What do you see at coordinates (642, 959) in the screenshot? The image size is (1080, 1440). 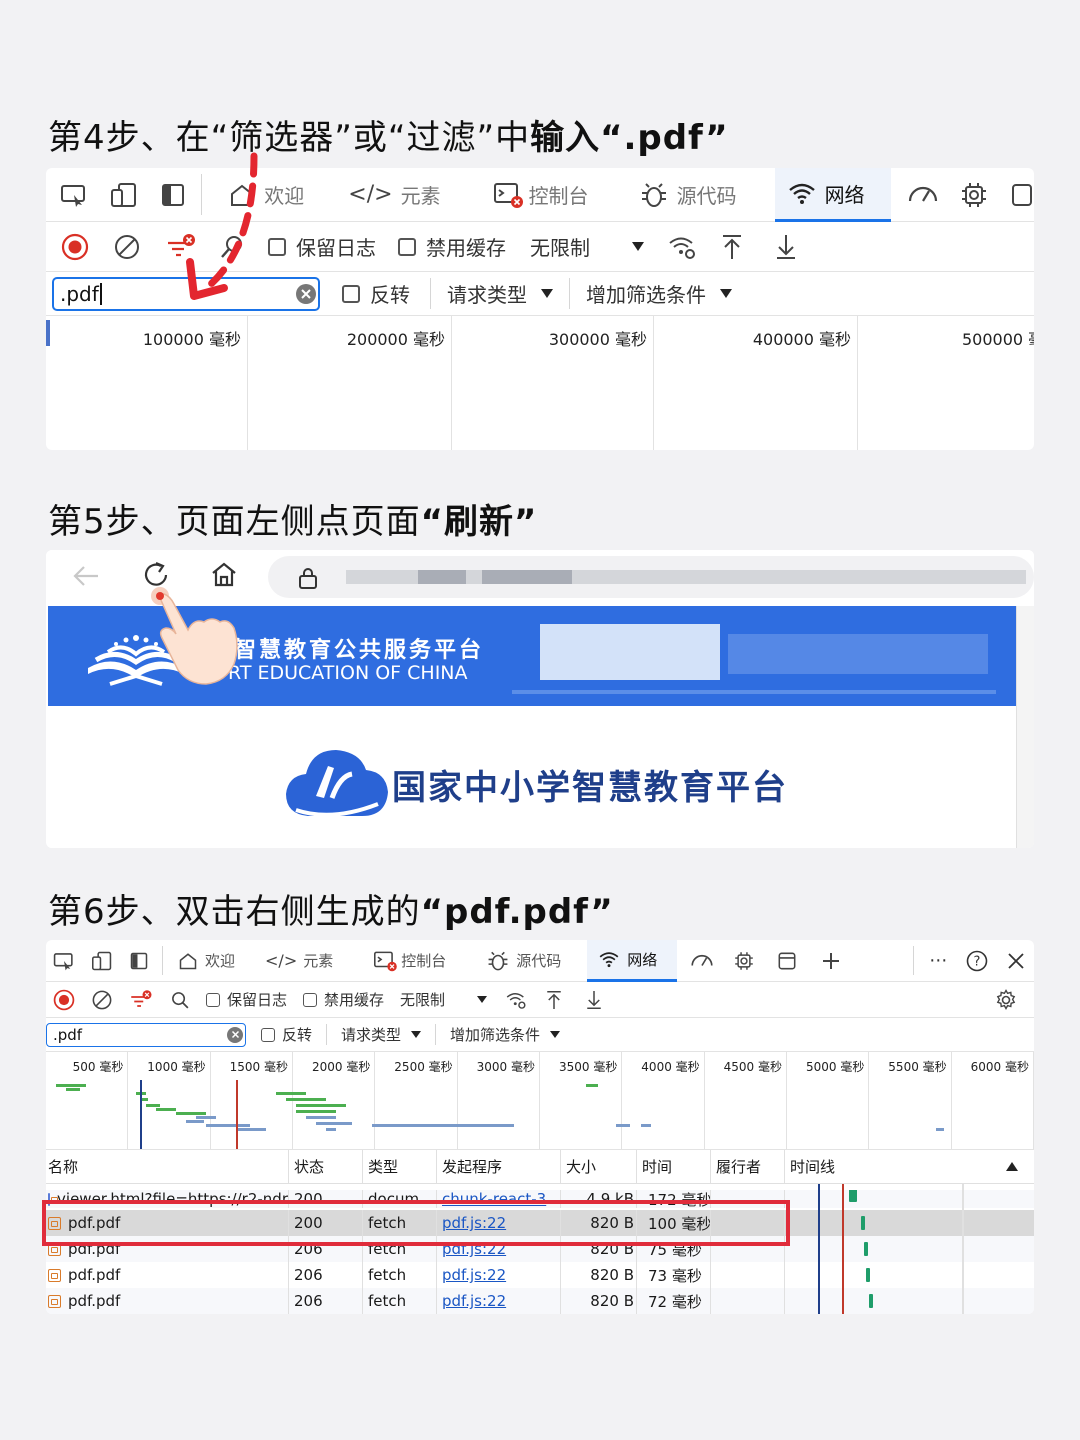 I see `tab-network-label: 网络` at bounding box center [642, 959].